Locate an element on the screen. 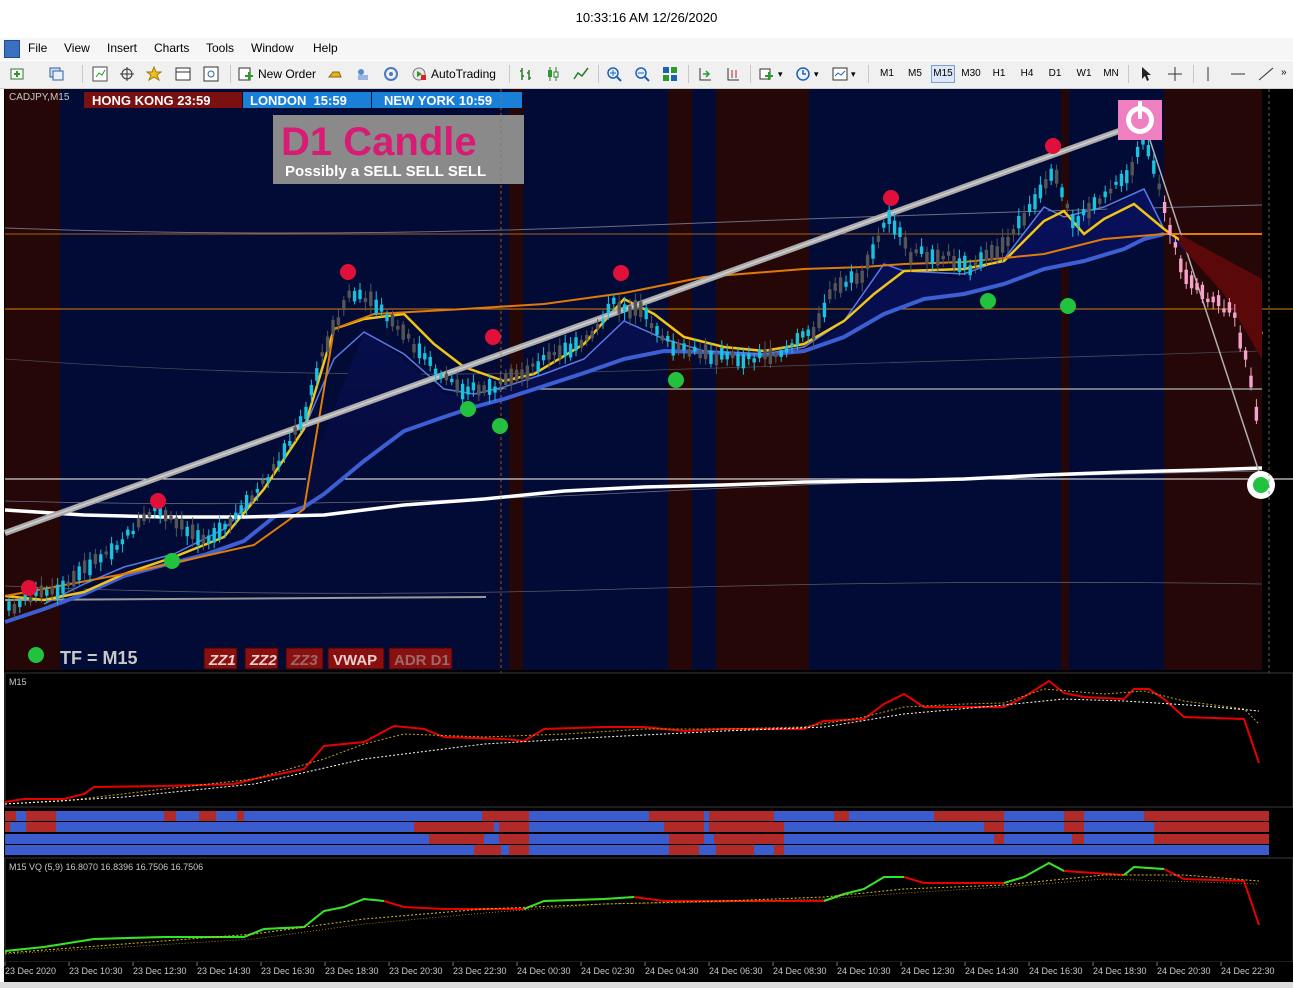 The width and height of the screenshot is (1293, 988). timeframe-d1: D1 is located at coordinates (1055, 73).